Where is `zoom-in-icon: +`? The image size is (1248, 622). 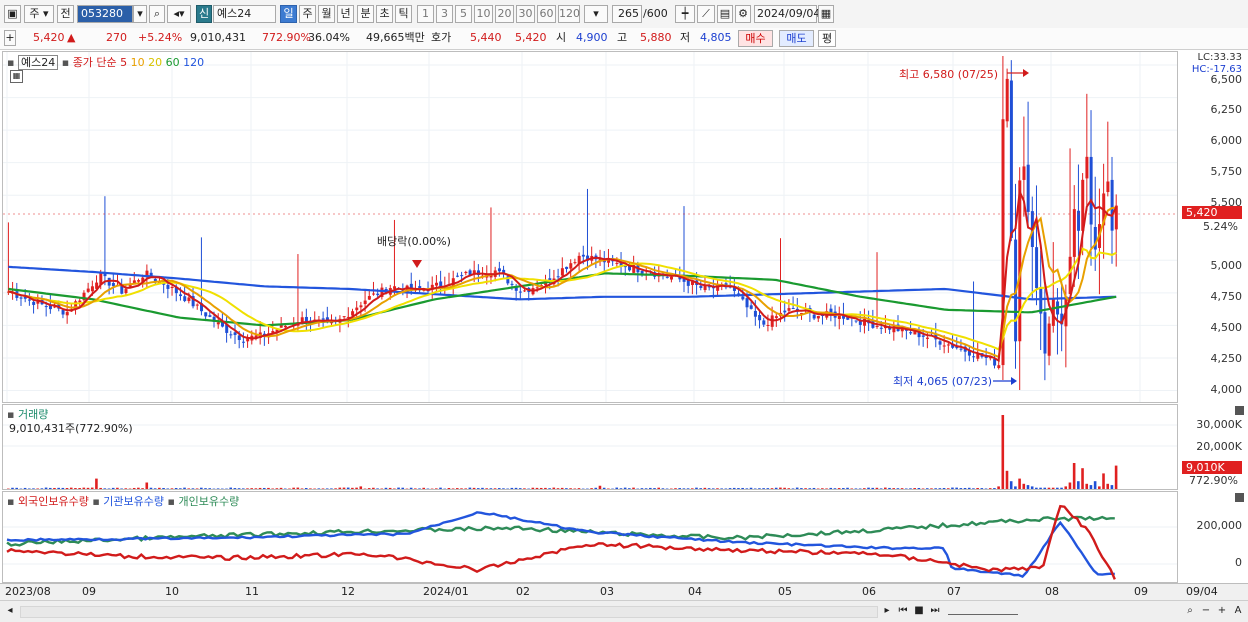 zoom-in-icon: + is located at coordinates (1222, 611).